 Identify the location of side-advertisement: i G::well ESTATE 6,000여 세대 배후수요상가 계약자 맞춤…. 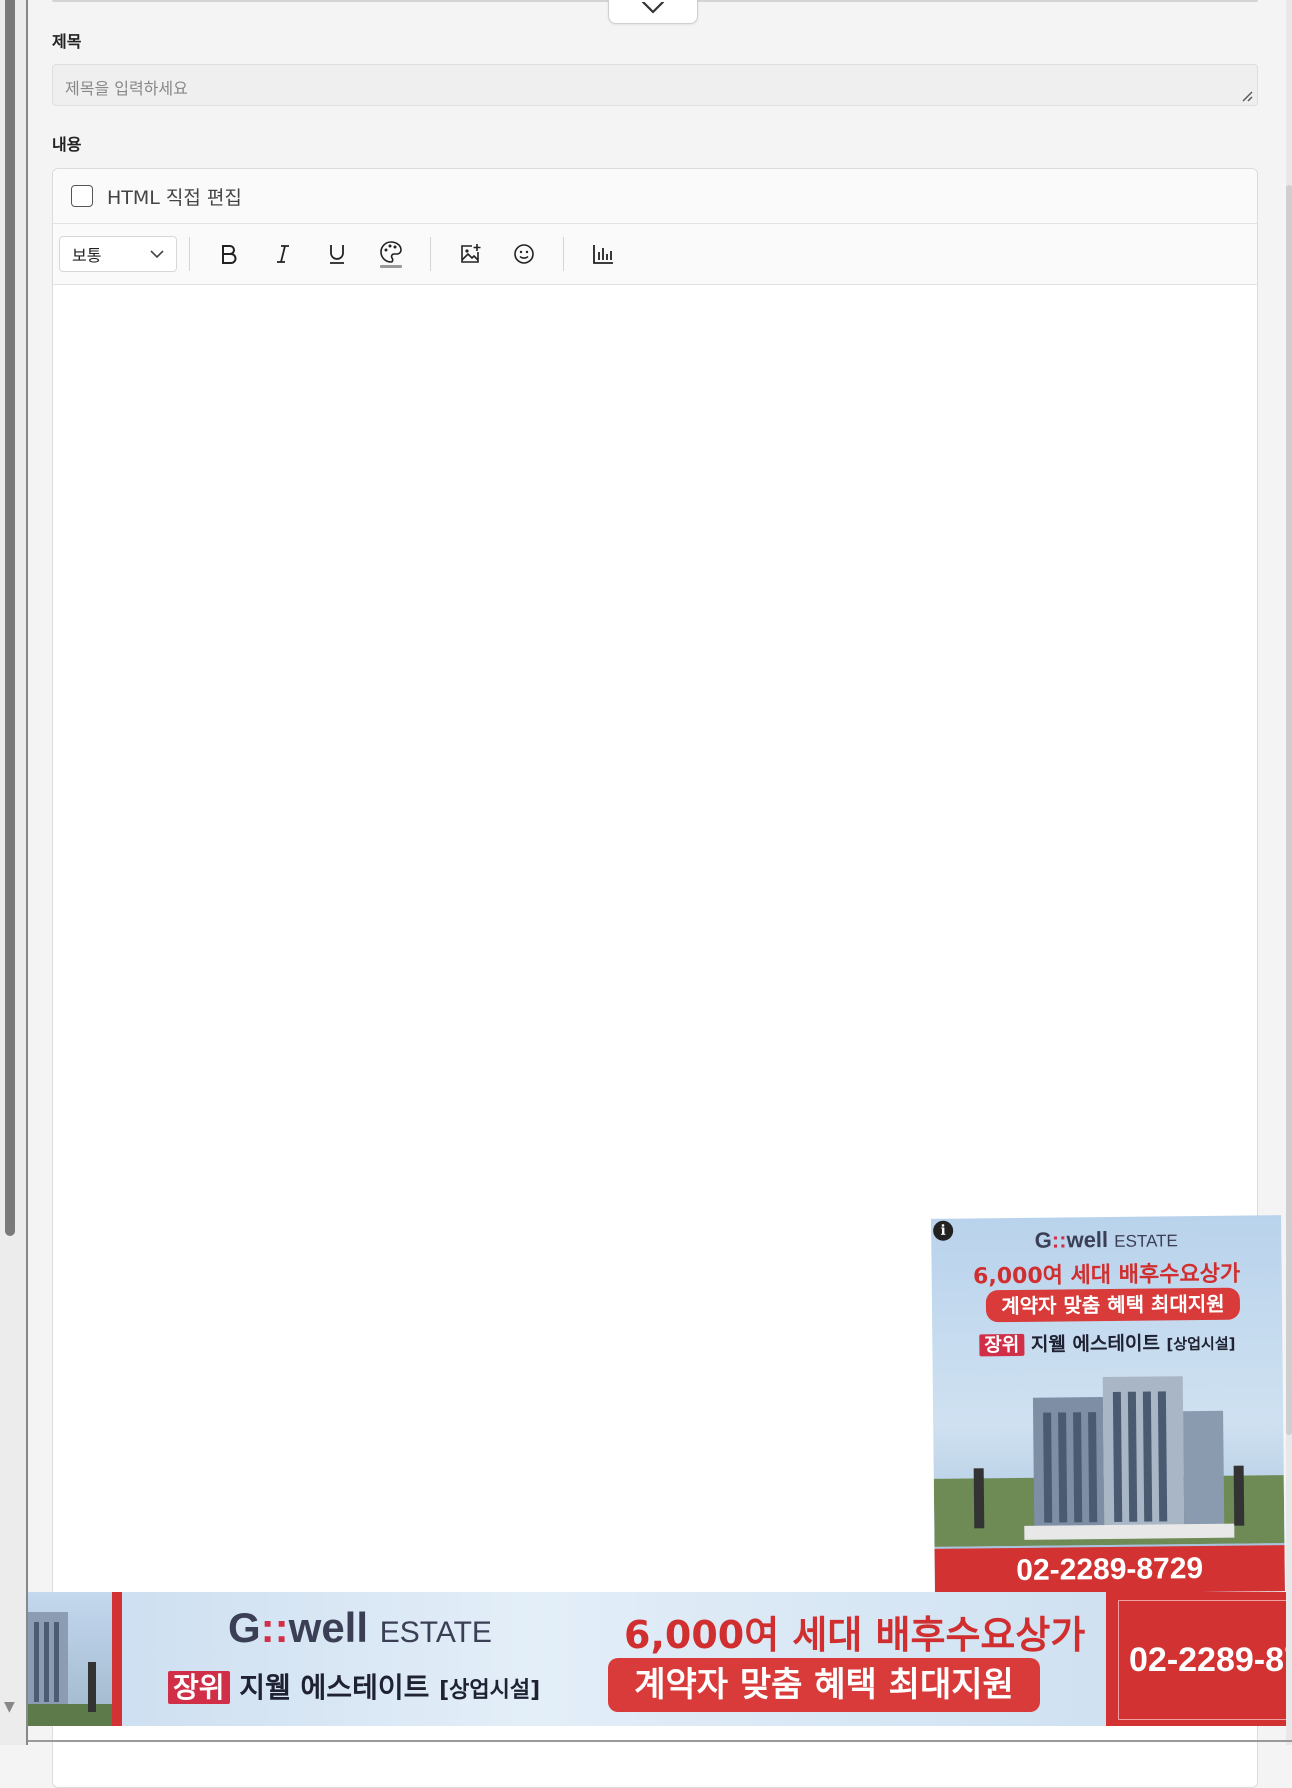
(1108, 1405).